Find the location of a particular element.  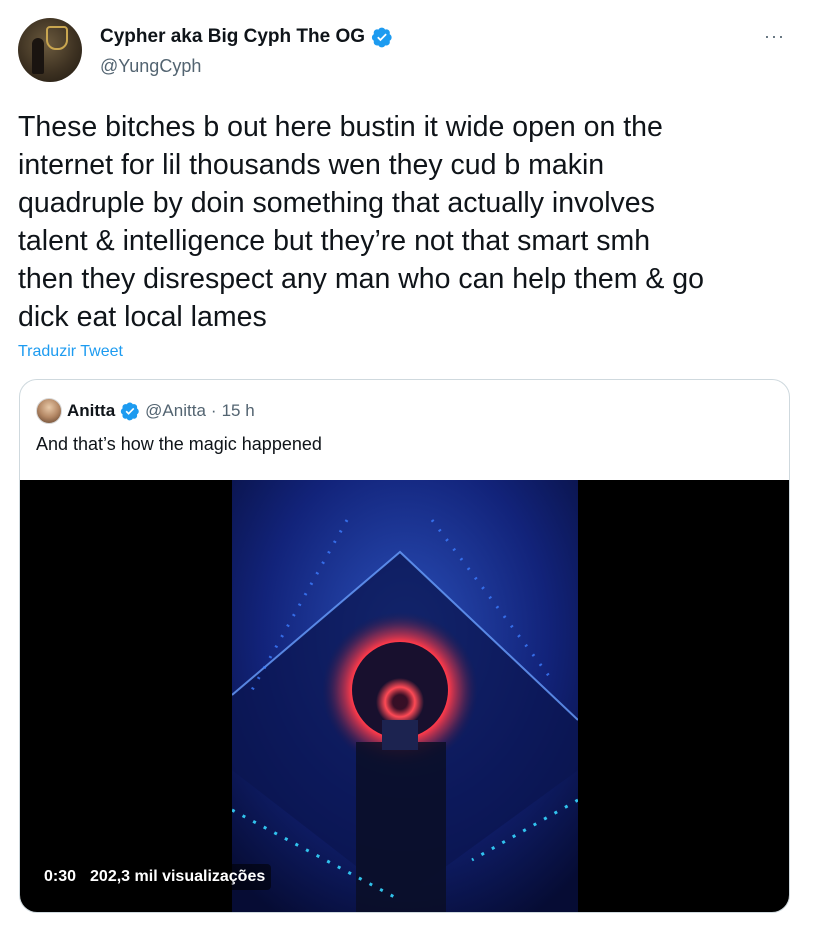

translate-link: Traduzir Tweet is located at coordinates (70, 352).